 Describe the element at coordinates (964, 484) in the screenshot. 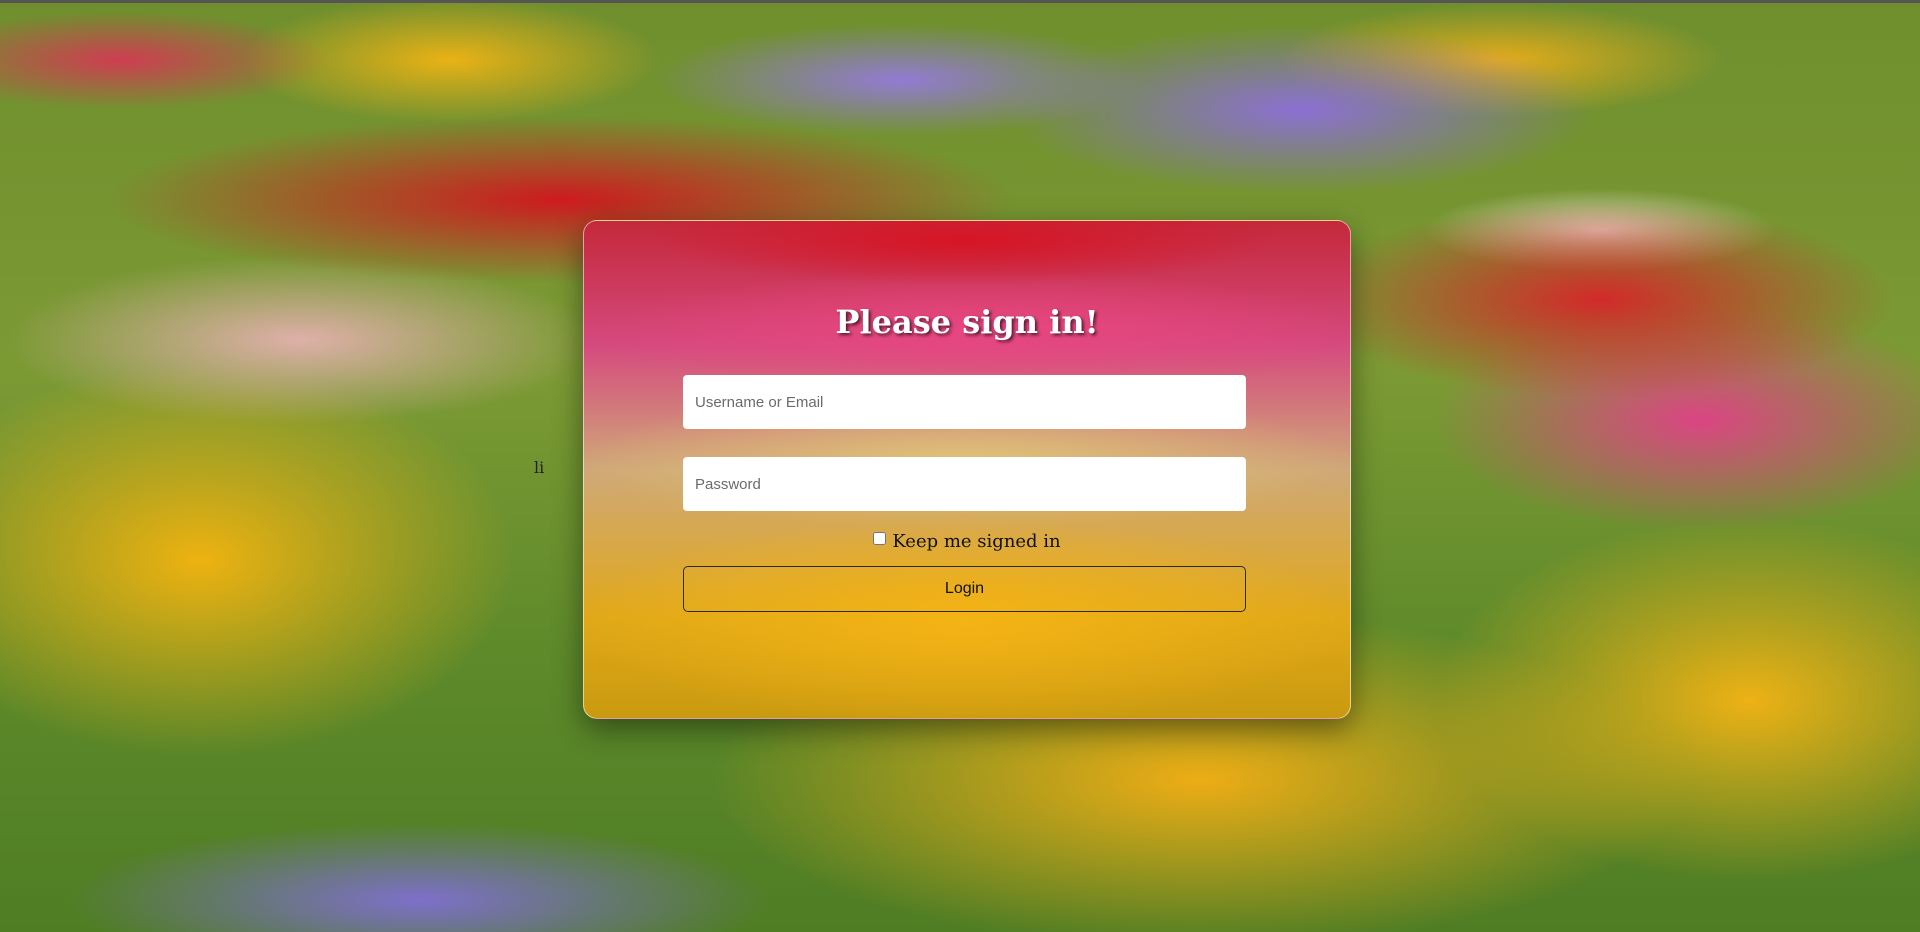

I see `password-input` at that location.